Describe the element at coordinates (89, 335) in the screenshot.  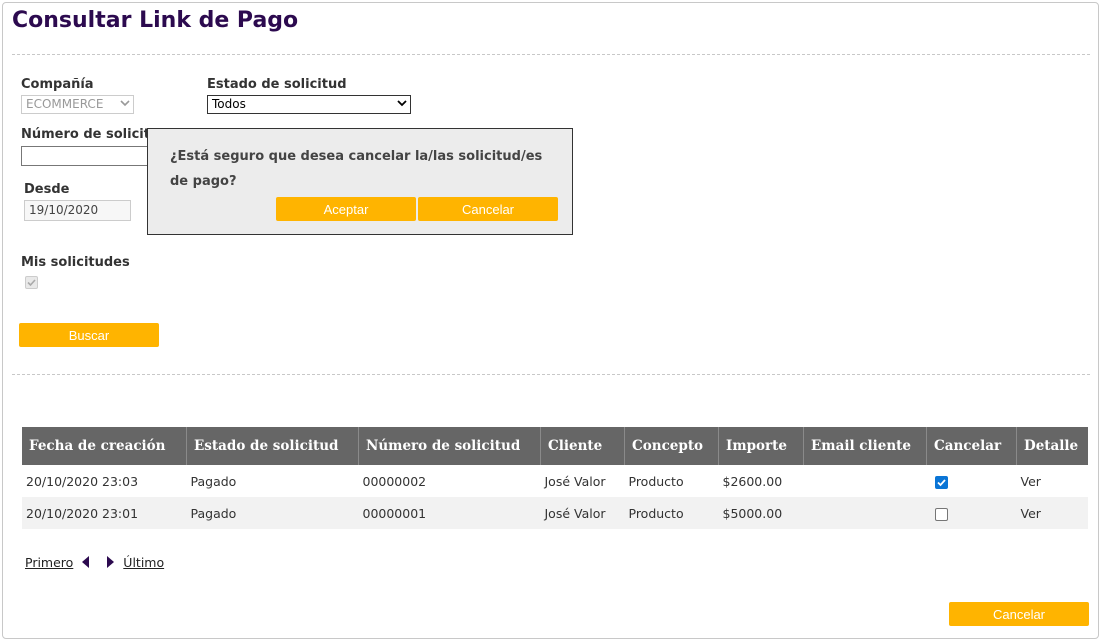
I see `search-button: Buscar` at that location.